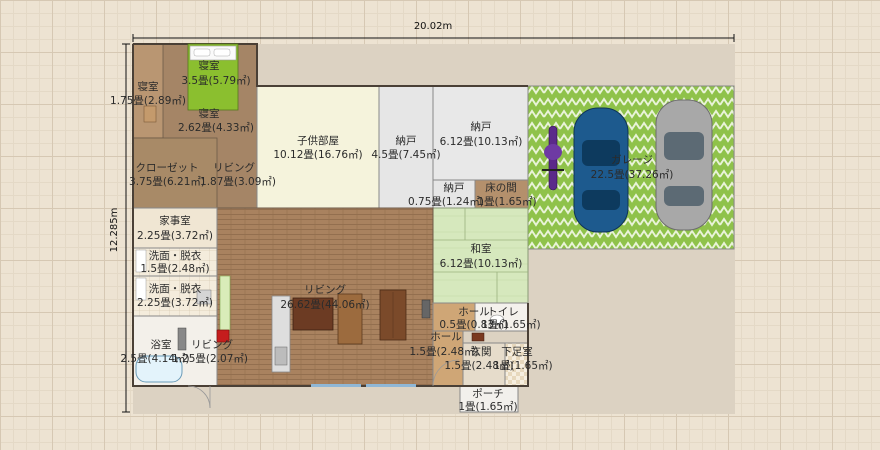  Describe the element at coordinates (684, 165) in the screenshot. I see `car-silver` at that location.